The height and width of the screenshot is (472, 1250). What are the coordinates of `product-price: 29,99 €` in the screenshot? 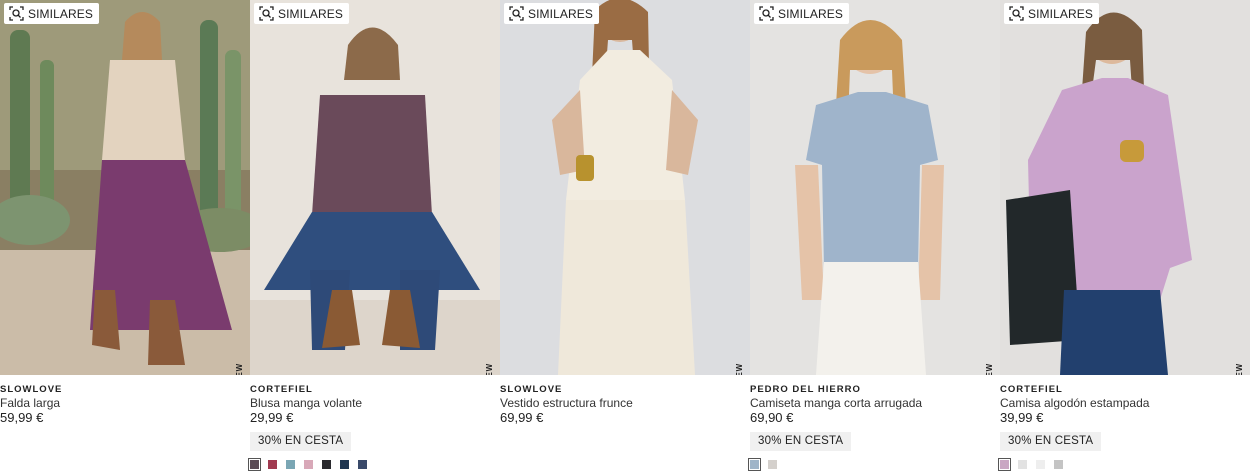 It's located at (272, 417).